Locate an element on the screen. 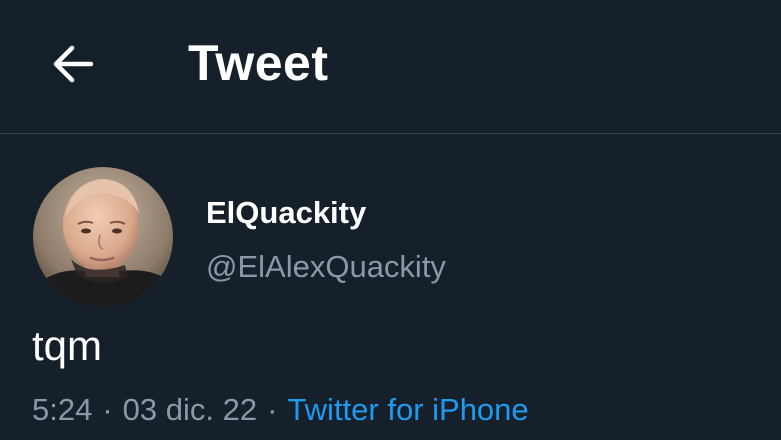 This screenshot has height=440, width=781. tweet-text: tqm is located at coordinates (67, 345).